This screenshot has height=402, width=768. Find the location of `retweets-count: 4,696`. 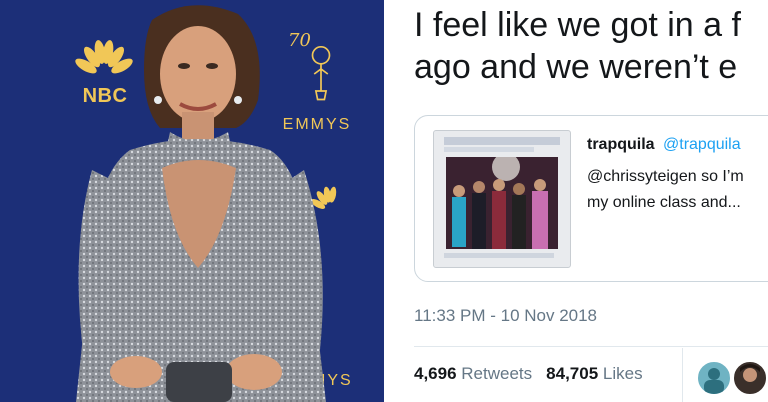

retweets-count: 4,696 is located at coordinates (435, 373).